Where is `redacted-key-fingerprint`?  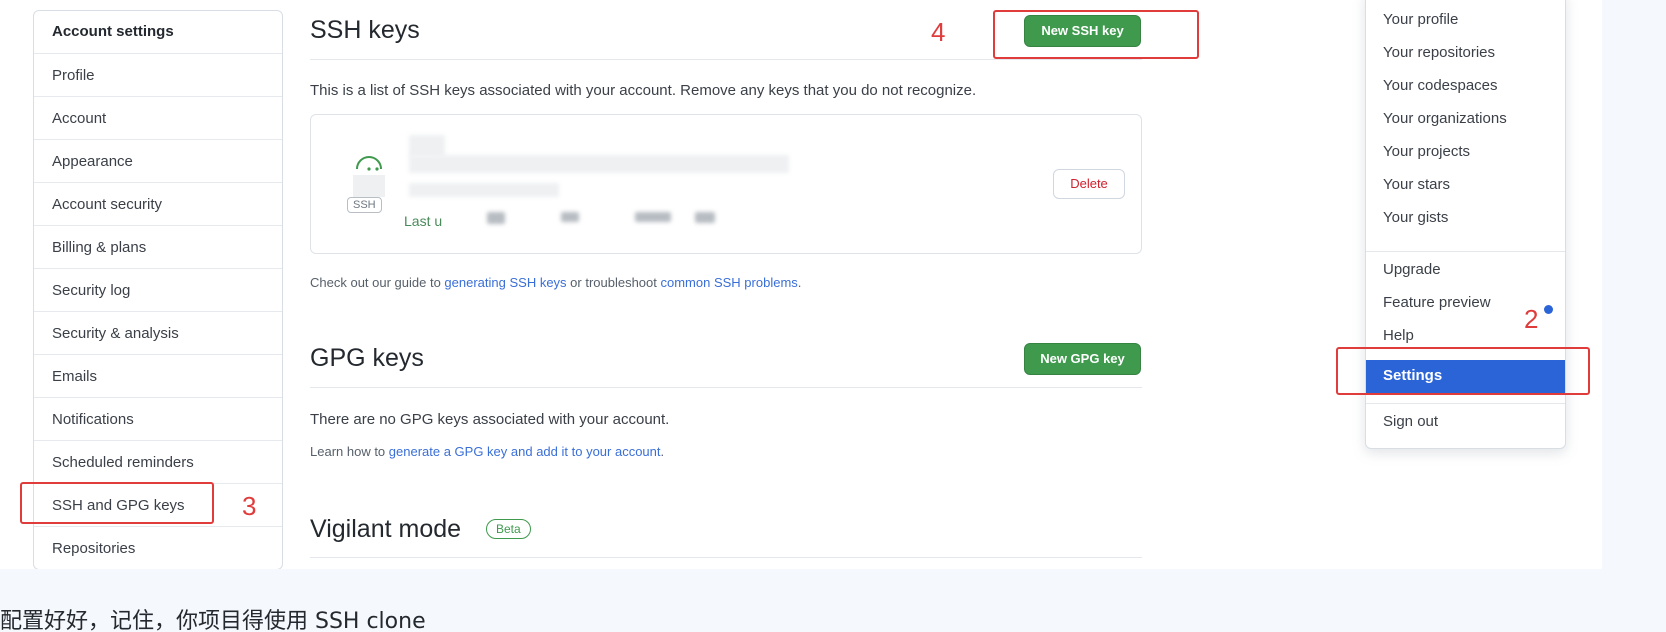 redacted-key-fingerprint is located at coordinates (599, 164).